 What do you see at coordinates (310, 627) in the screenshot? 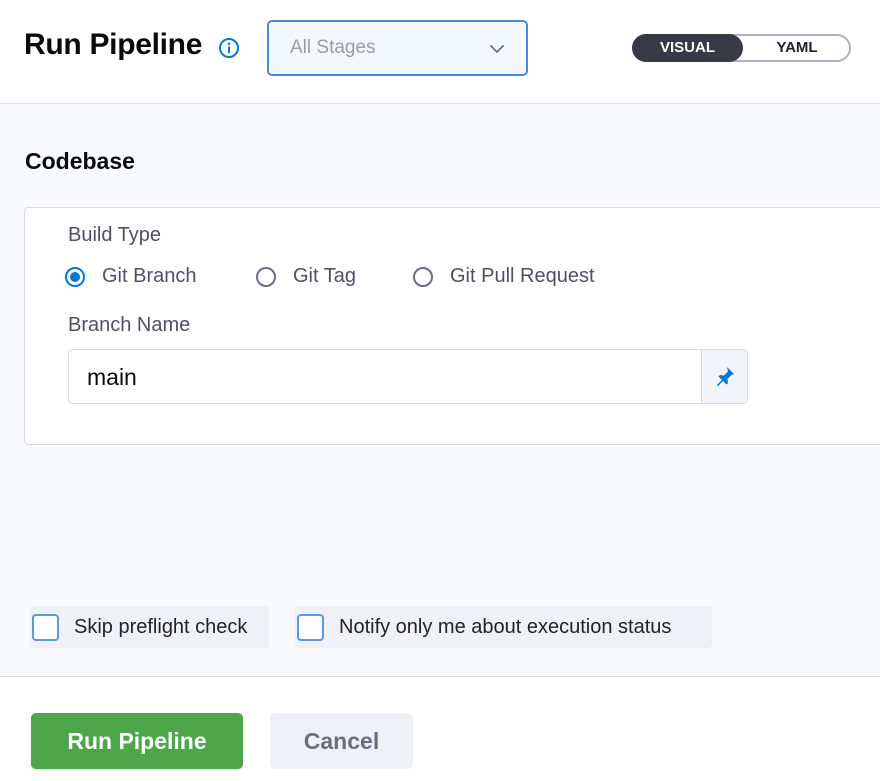
I see `notify-only-me-checkbox` at bounding box center [310, 627].